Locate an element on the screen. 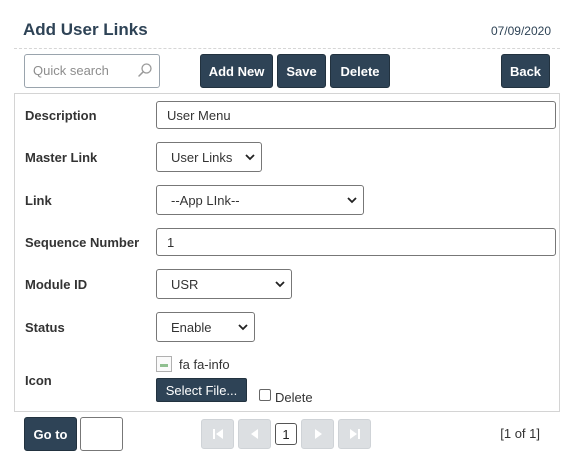 This screenshot has width=571, height=468. last-page-icon is located at coordinates (354, 434).